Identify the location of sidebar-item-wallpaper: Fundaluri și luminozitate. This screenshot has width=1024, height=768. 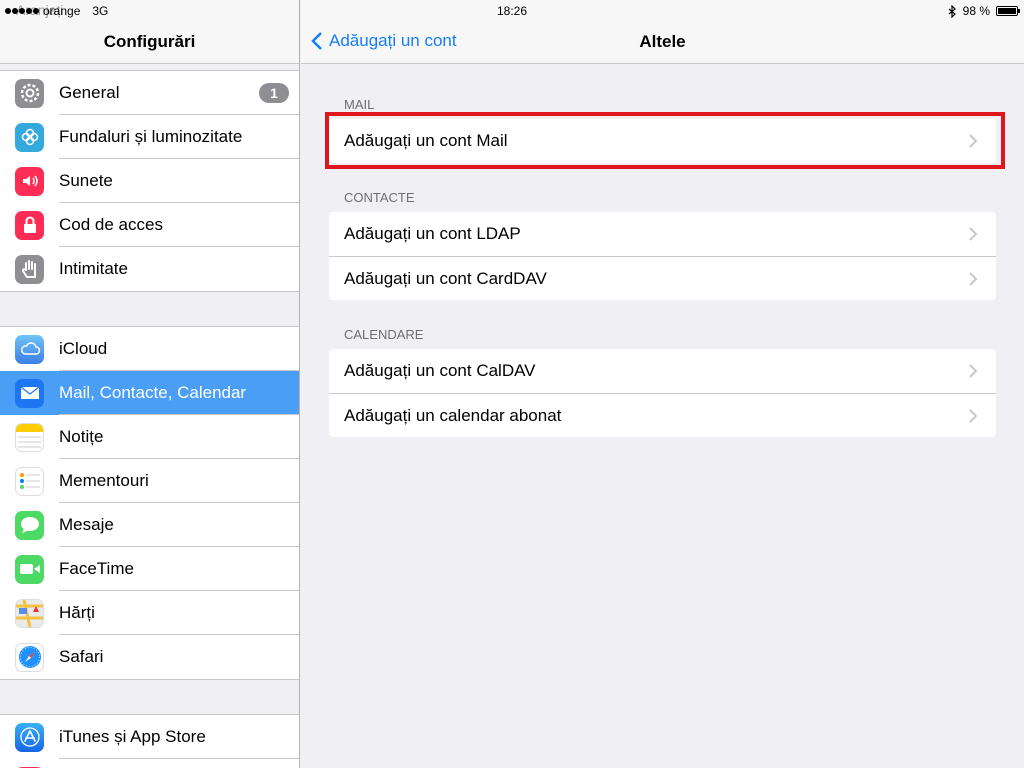
(149, 137).